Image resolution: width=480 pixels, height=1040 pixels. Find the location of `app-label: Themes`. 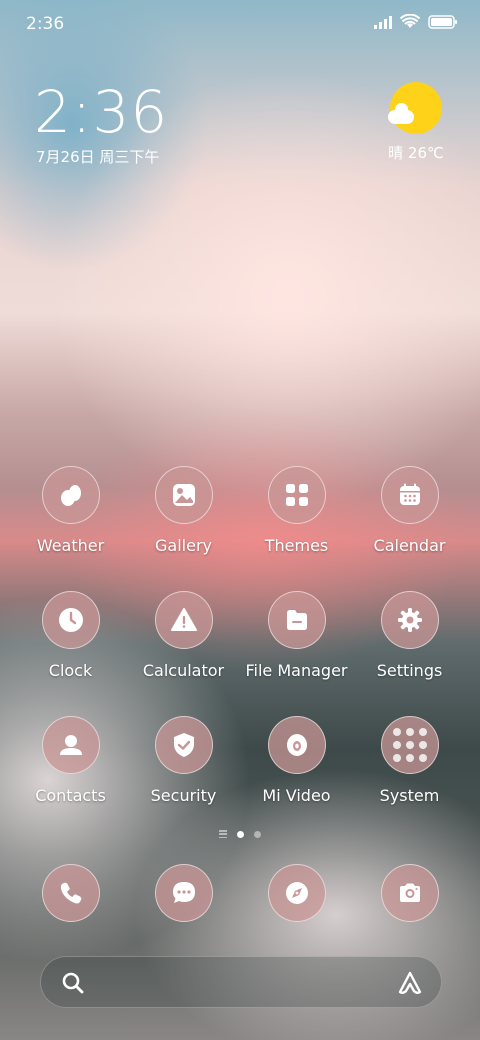

app-label: Themes is located at coordinates (296, 545).